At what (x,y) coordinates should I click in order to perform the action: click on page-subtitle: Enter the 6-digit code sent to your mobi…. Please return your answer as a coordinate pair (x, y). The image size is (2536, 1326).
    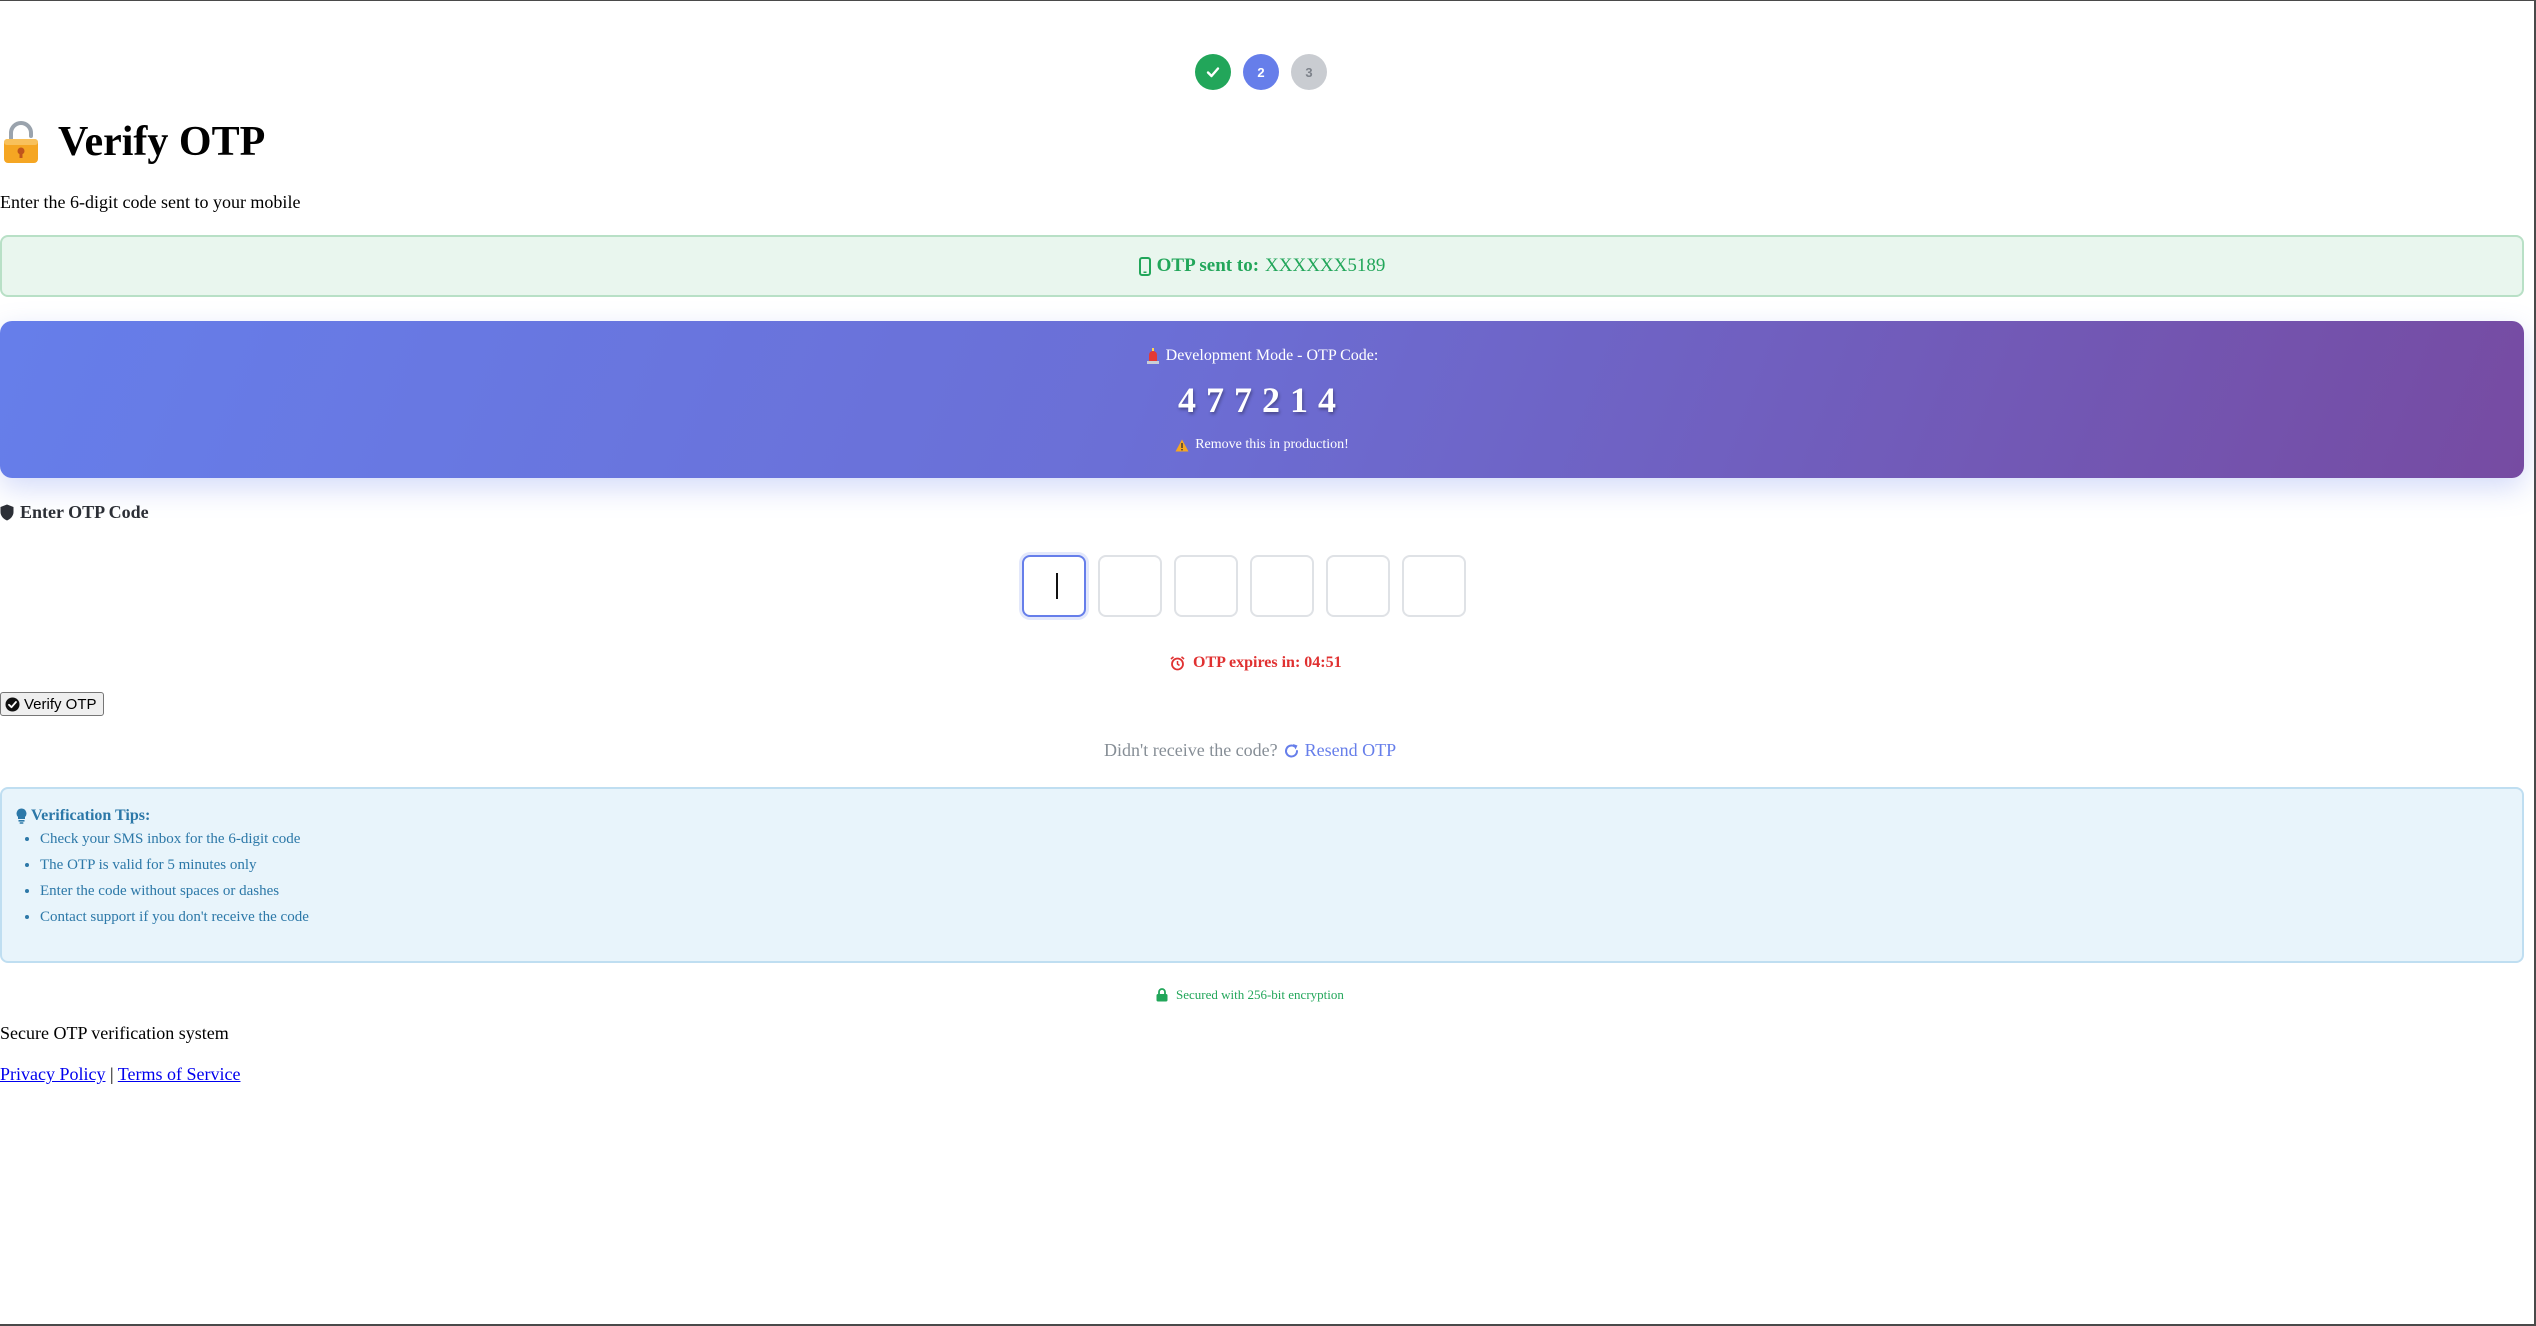
    Looking at the image, I should click on (150, 202).